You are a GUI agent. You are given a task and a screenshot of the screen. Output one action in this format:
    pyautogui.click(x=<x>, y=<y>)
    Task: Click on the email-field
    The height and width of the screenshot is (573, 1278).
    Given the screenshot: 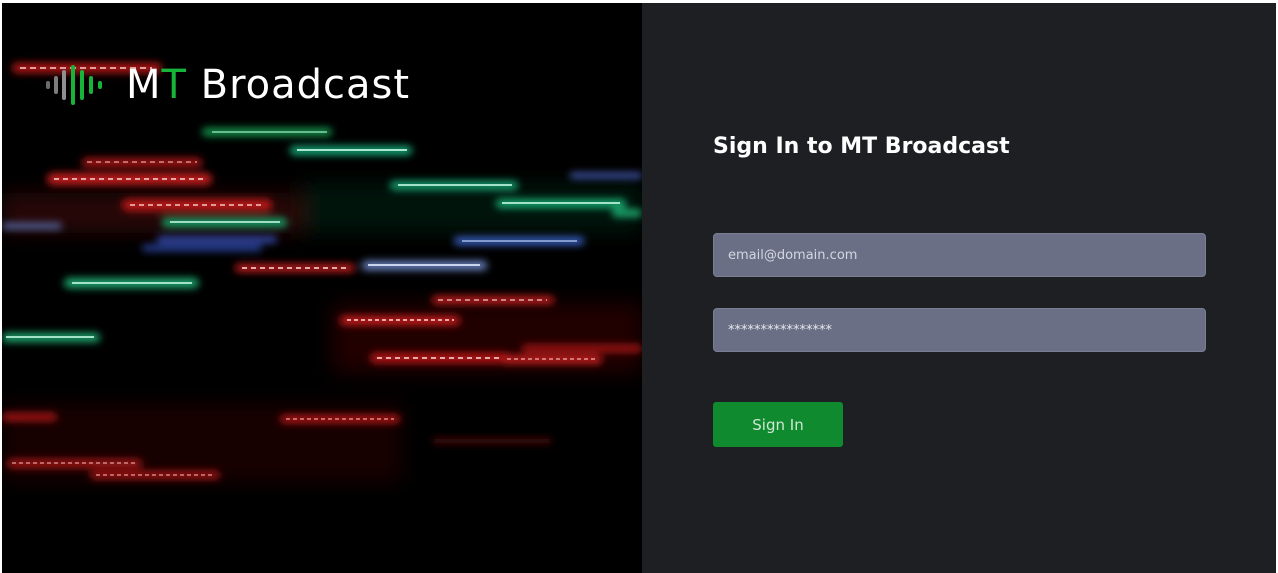 What is the action you would take?
    pyautogui.click(x=959, y=255)
    